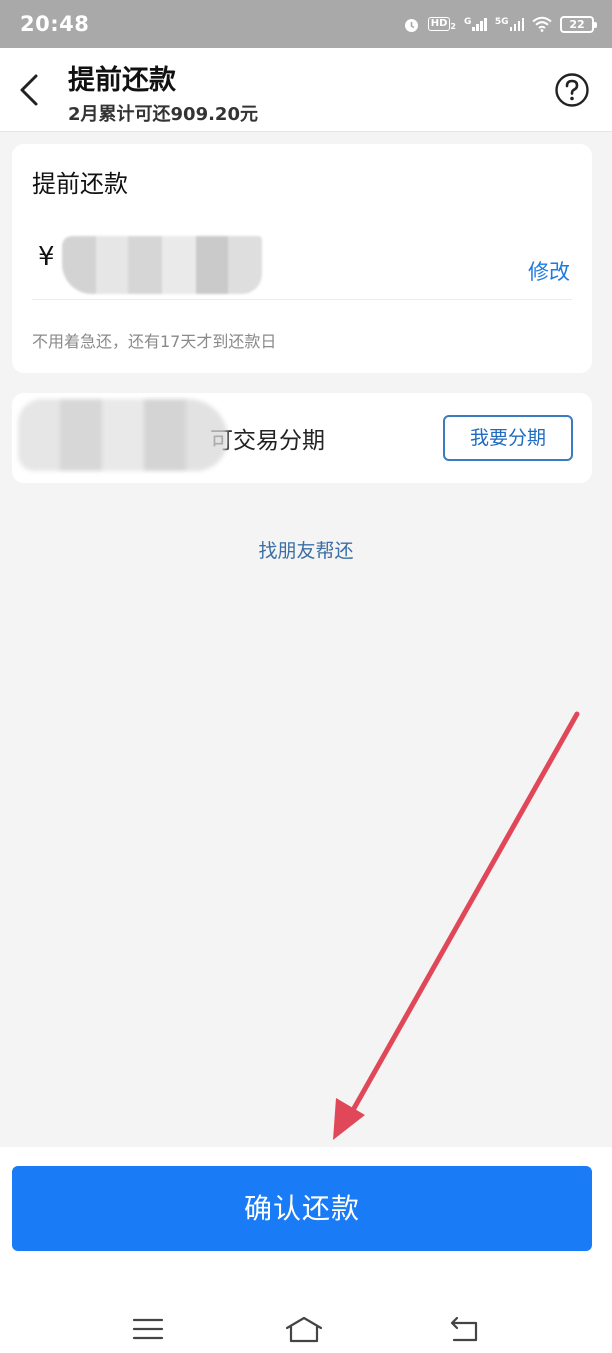 This screenshot has width=612, height=1353. I want to click on back-button, so click(31, 90).